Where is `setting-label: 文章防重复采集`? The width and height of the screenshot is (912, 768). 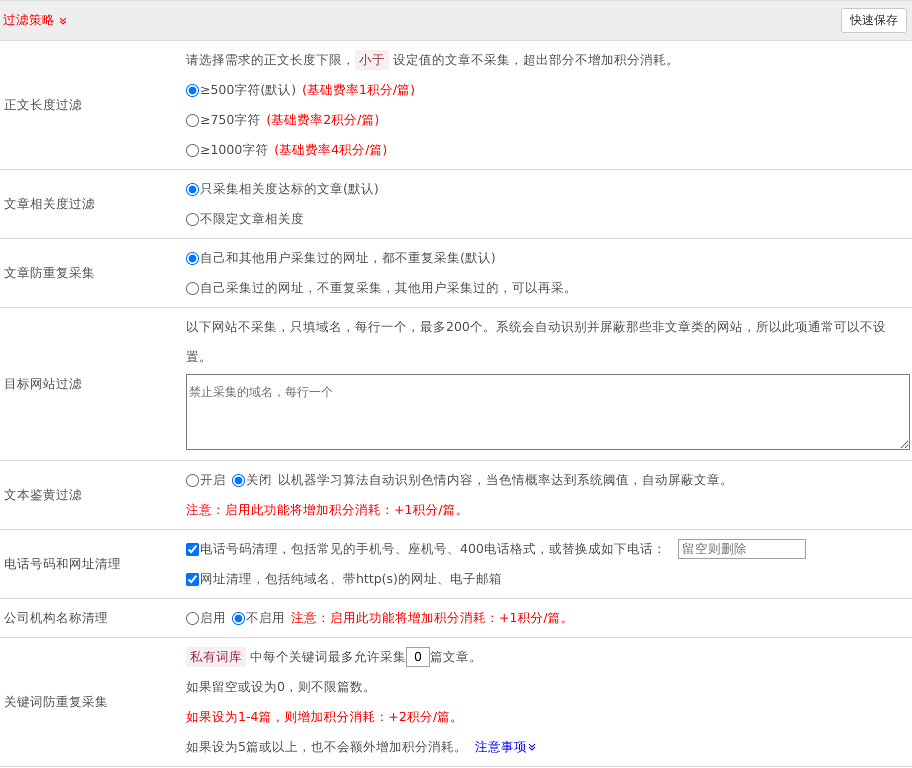 setting-label: 文章防重复采集 is located at coordinates (49, 273).